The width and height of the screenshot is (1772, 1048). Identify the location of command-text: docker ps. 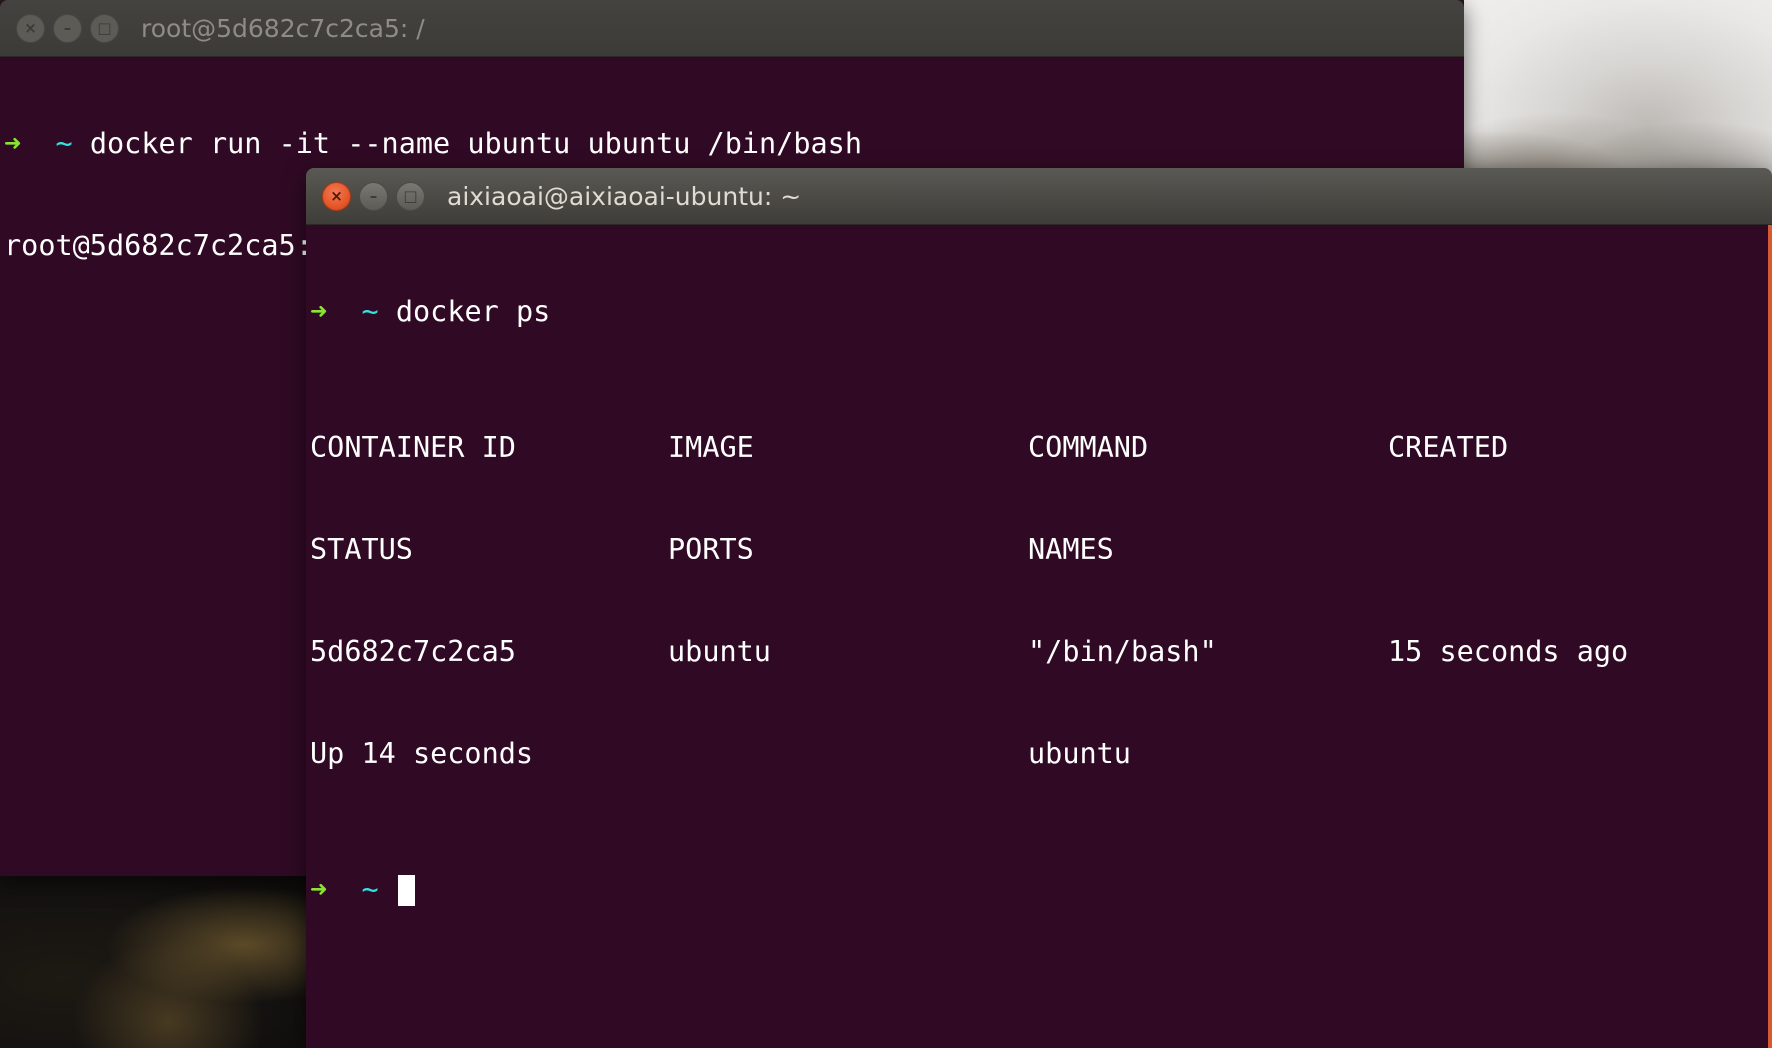
(473, 311).